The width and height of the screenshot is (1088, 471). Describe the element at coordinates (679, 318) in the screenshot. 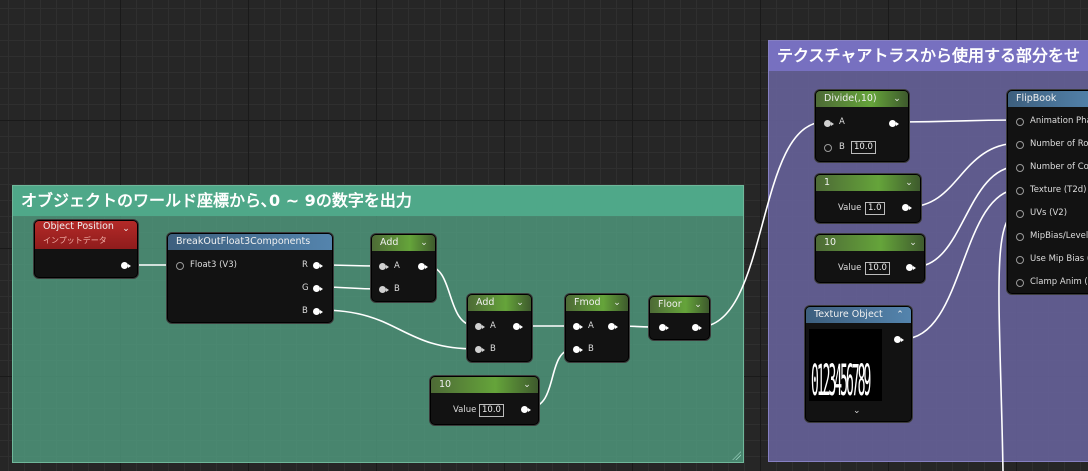

I see `node-floor: Floor ⌄` at that location.